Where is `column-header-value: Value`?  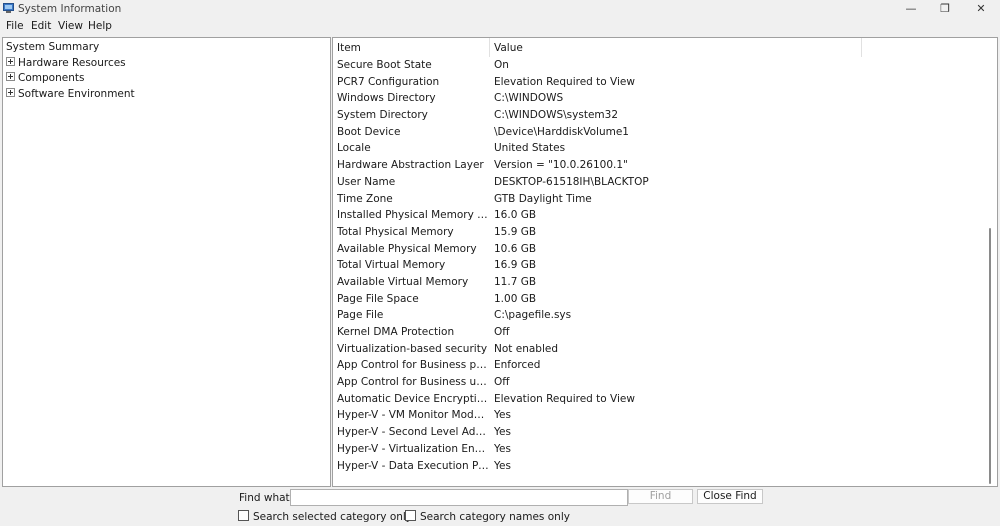 column-header-value: Value is located at coordinates (676, 47).